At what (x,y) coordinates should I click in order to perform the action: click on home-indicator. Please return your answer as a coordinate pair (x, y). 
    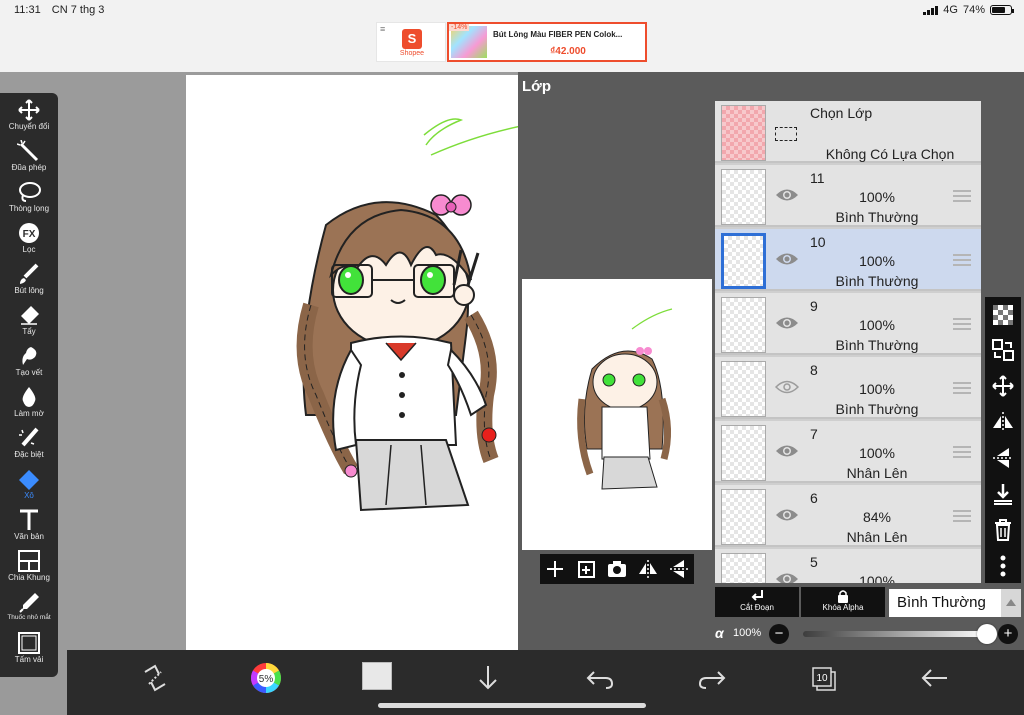
    Looking at the image, I should click on (512, 705).